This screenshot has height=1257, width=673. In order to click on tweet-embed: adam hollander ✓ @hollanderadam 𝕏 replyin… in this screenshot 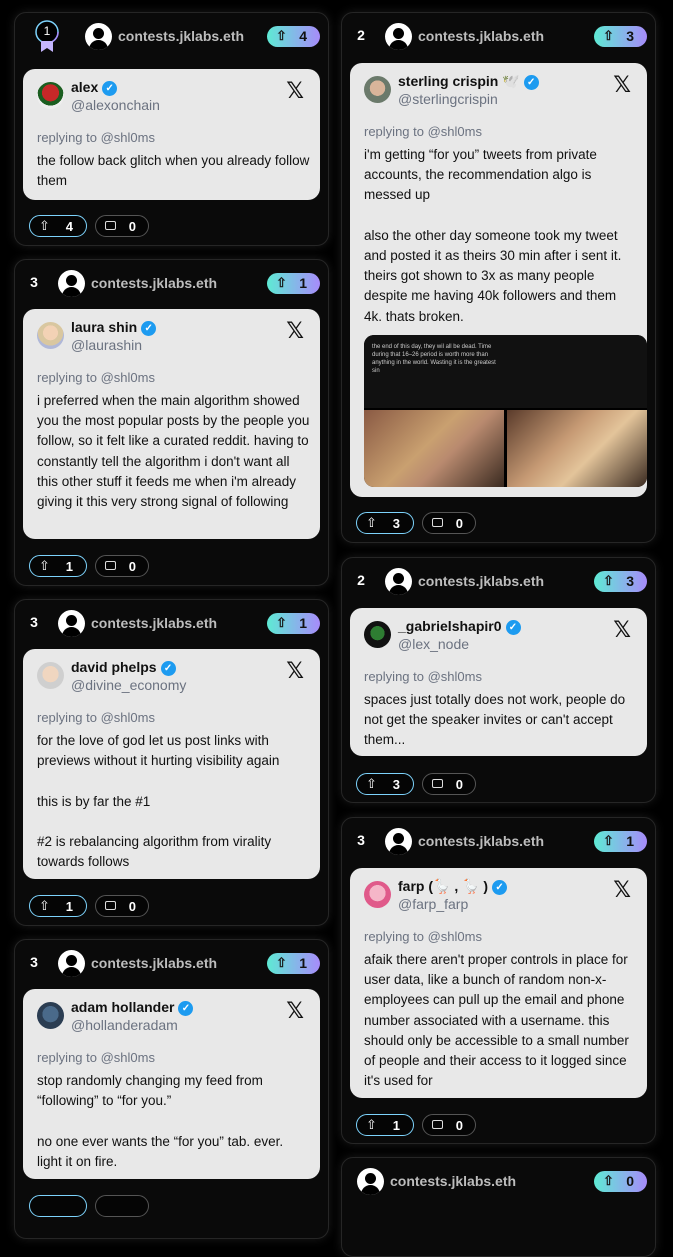, I will do `click(171, 1084)`.